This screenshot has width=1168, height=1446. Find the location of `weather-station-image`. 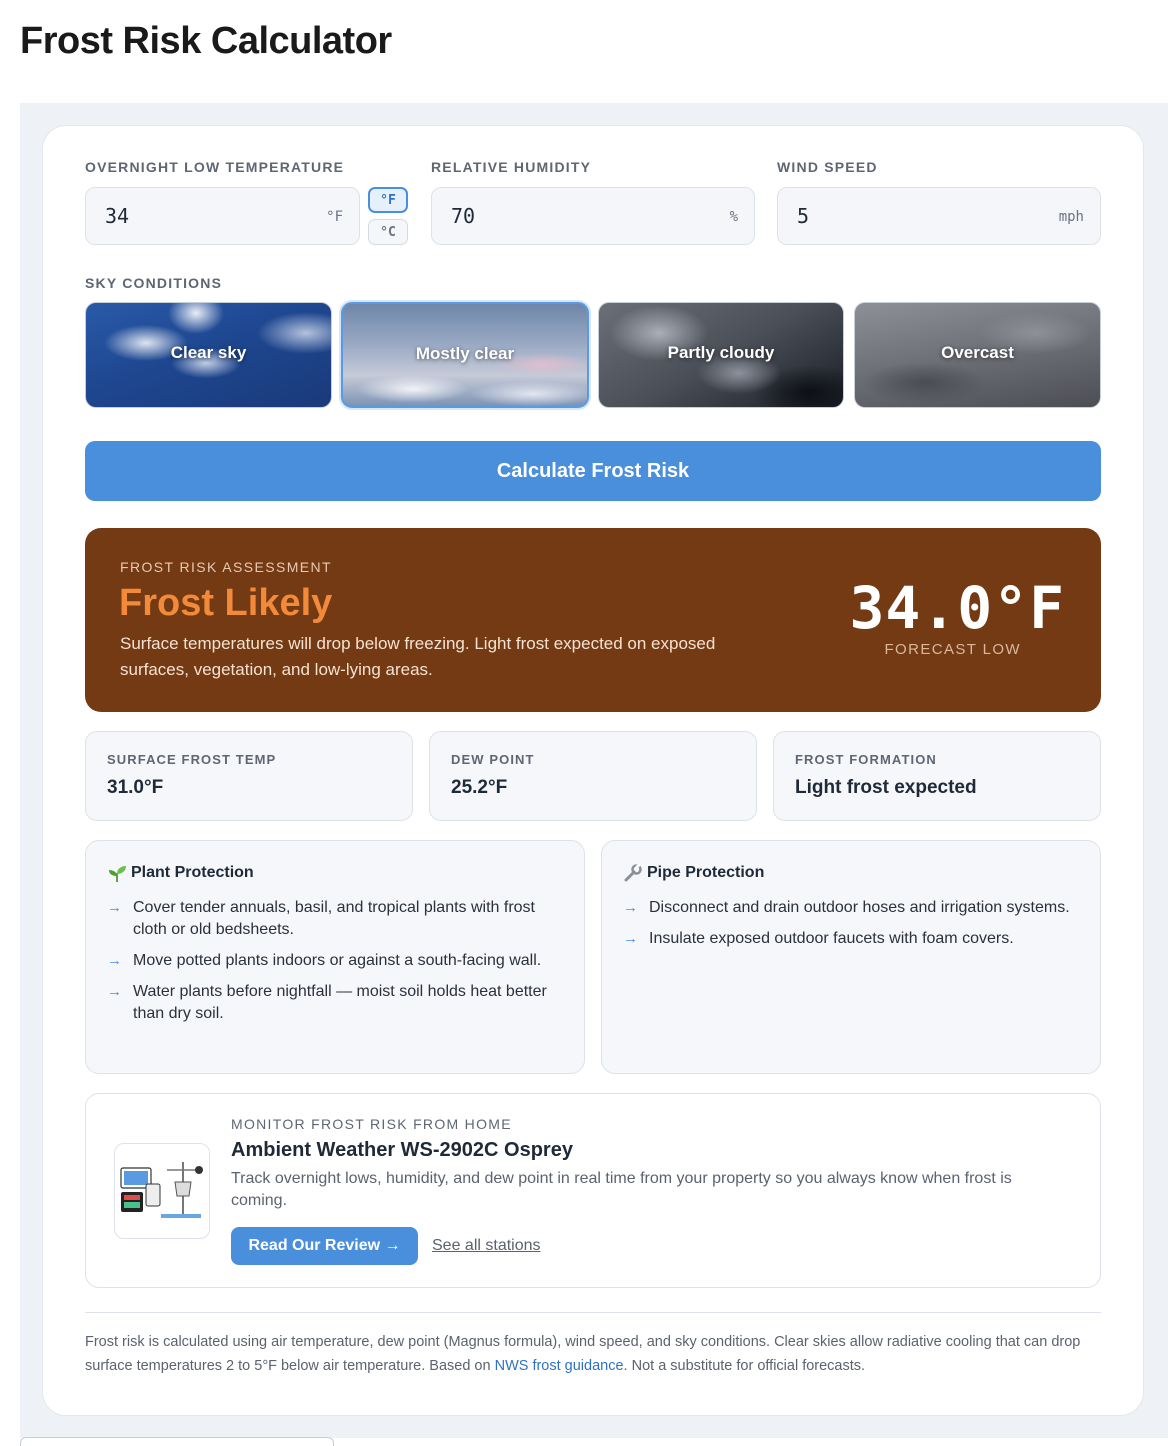

weather-station-image is located at coordinates (162, 1191).